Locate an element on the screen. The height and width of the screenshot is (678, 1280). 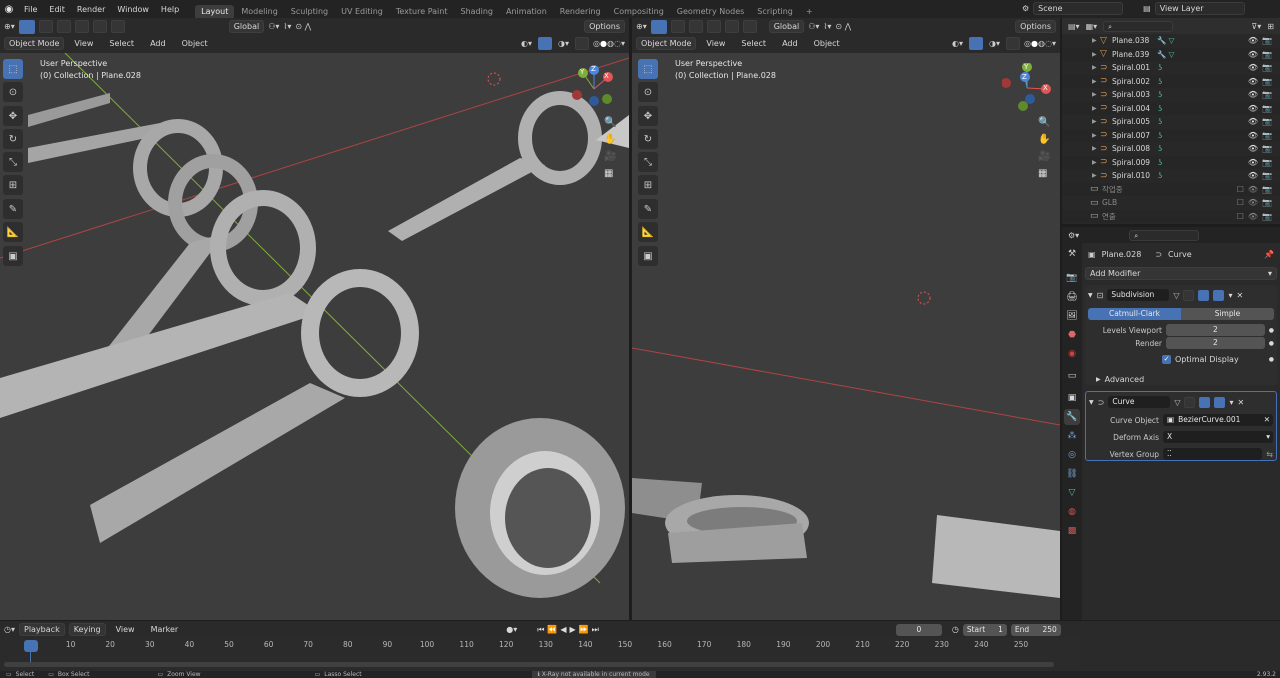
list-item: ▶ ⊃ Spiral.004 ʖ 👁📷 is located at coordinates (1171, 108).